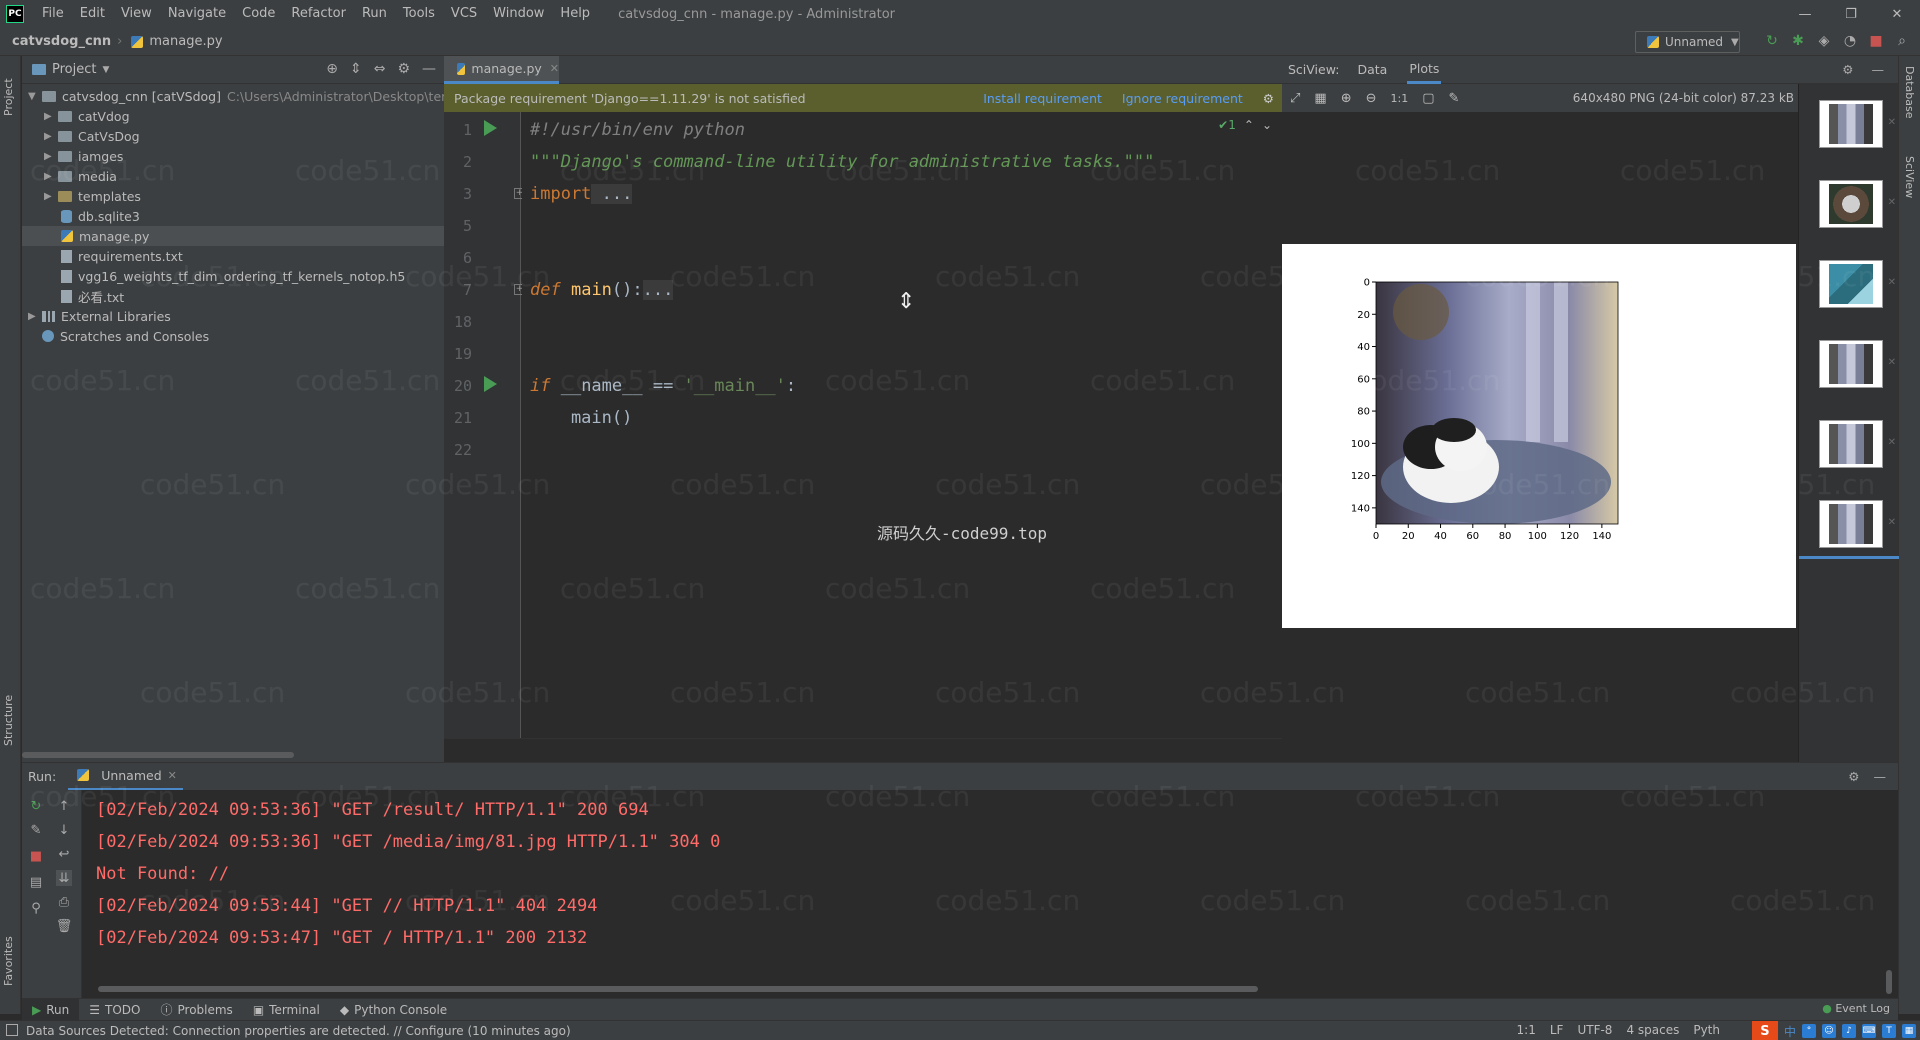 This screenshot has height=1040, width=1920. Describe the element at coordinates (1869, 1031) in the screenshot. I see `keyboard-icon: ⌨` at that location.